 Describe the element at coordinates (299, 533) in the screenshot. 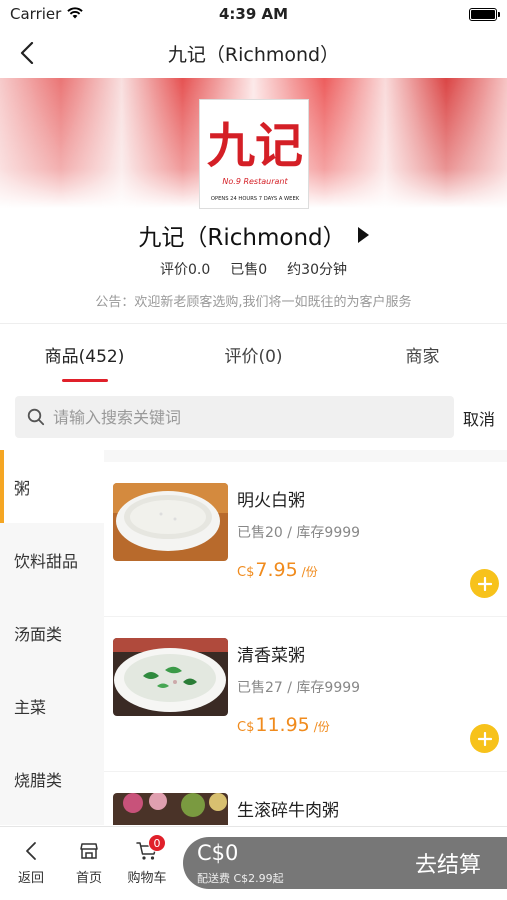

I see `product-meta: 已售20 / 库存9999` at that location.